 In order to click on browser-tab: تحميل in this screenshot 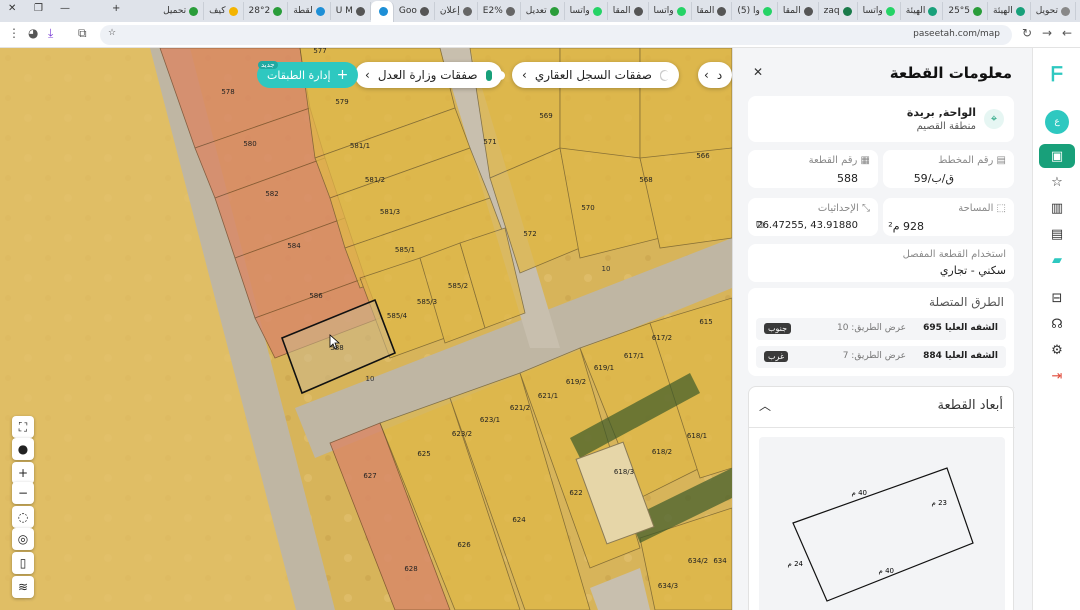, I will do `click(181, 11)`.